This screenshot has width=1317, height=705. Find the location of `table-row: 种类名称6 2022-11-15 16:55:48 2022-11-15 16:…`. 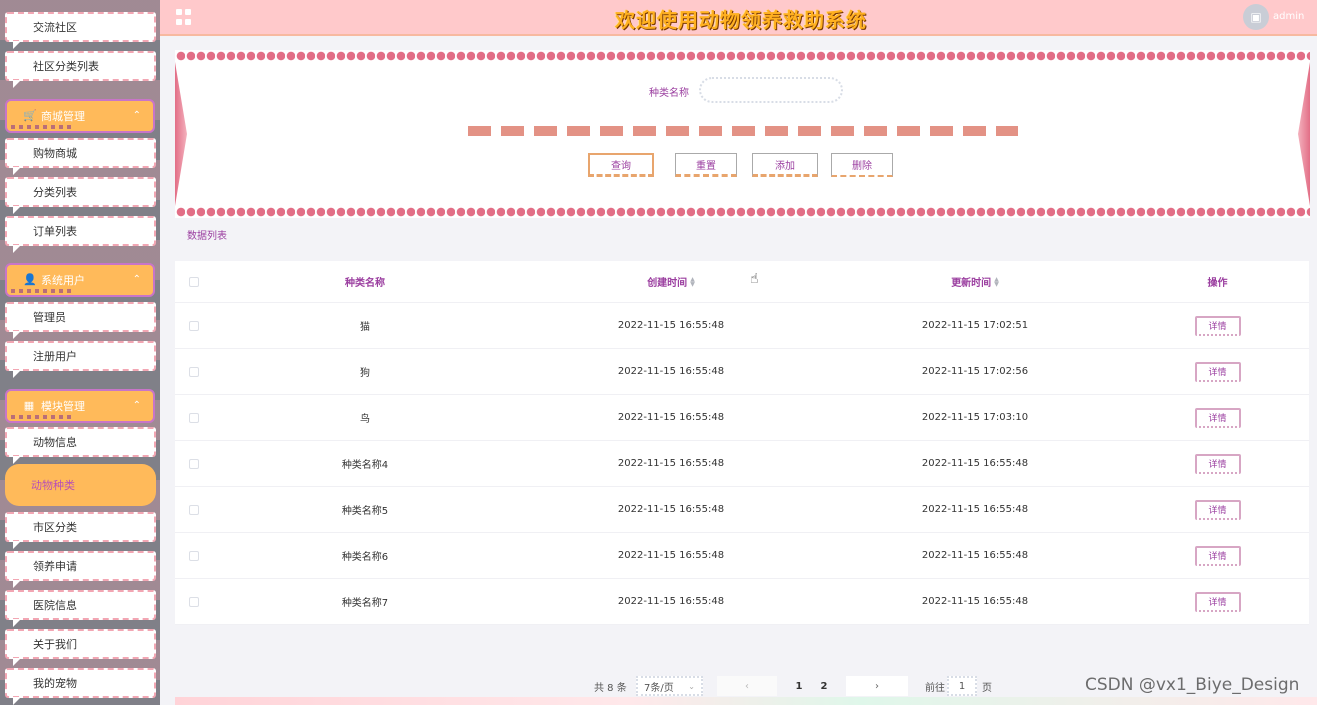

table-row: 种类名称6 2022-11-15 16:55:48 2022-11-15 16:… is located at coordinates (742, 556).